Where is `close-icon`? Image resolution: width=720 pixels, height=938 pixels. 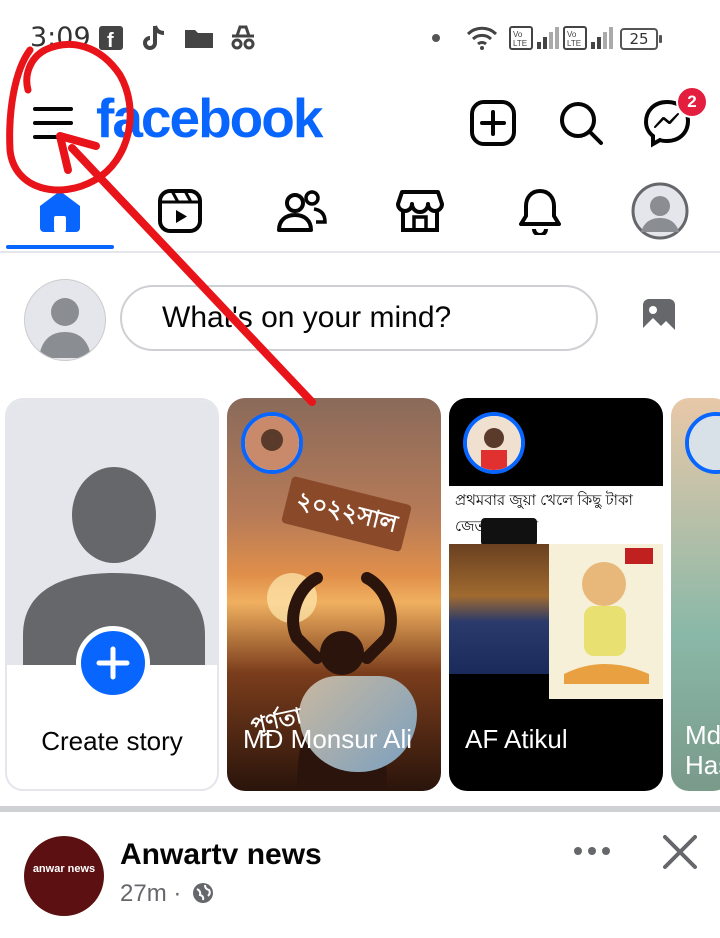 close-icon is located at coordinates (680, 852).